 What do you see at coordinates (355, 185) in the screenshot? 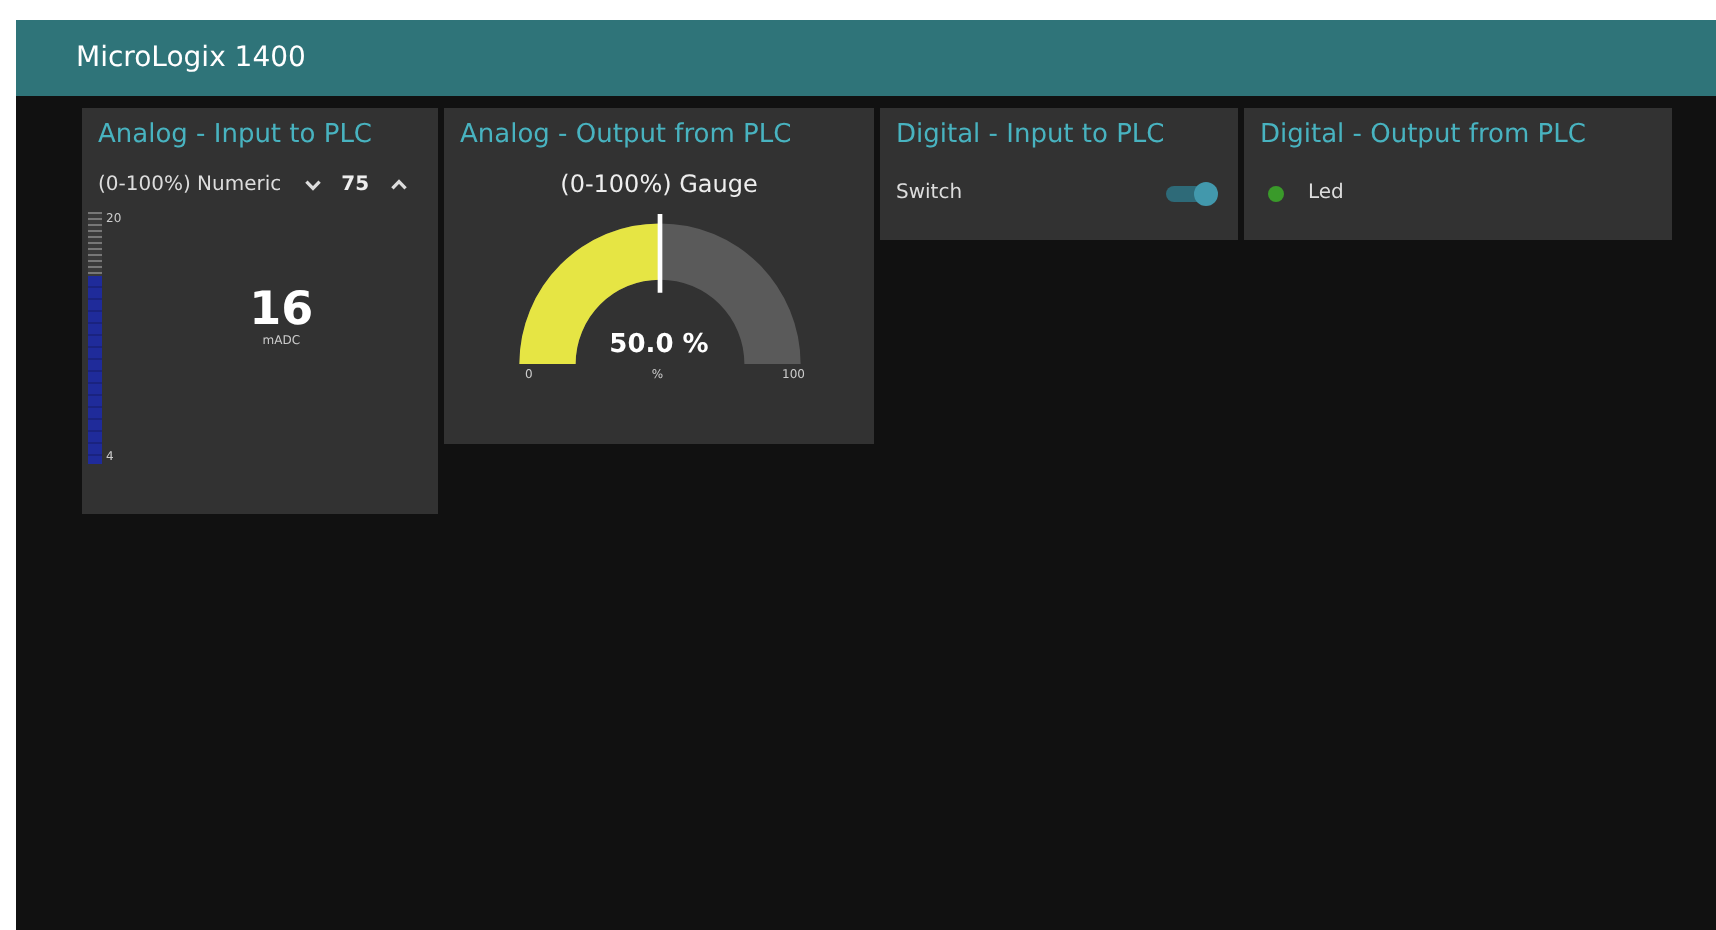
I see `numeric-value: 75` at bounding box center [355, 185].